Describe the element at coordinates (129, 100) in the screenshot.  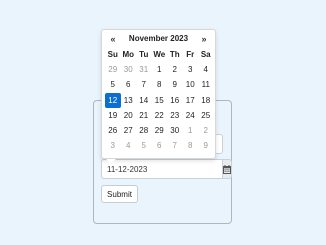
I see `calendar-day: 13` at that location.